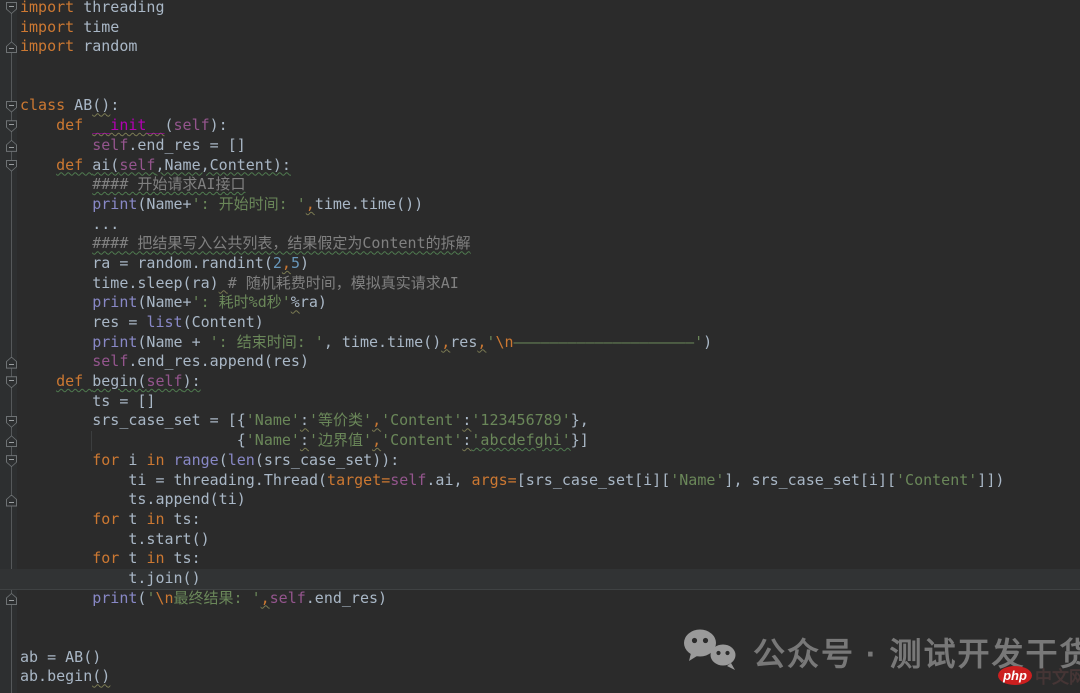 The height and width of the screenshot is (693, 1080). I want to click on code-line: ts.append(ti), so click(548, 500).